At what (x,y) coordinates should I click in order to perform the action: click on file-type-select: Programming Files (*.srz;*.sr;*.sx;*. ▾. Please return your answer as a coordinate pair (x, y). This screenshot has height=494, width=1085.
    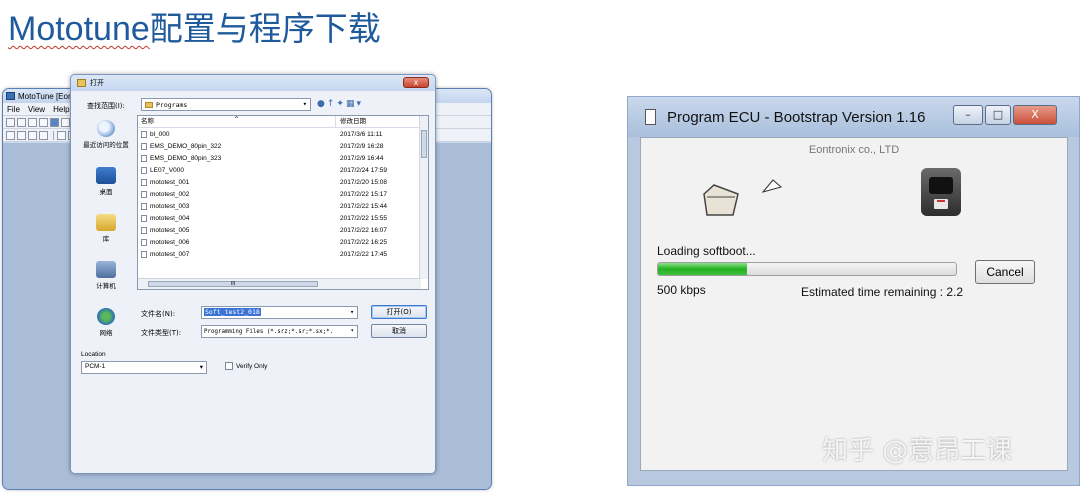
    Looking at the image, I should click on (279, 331).